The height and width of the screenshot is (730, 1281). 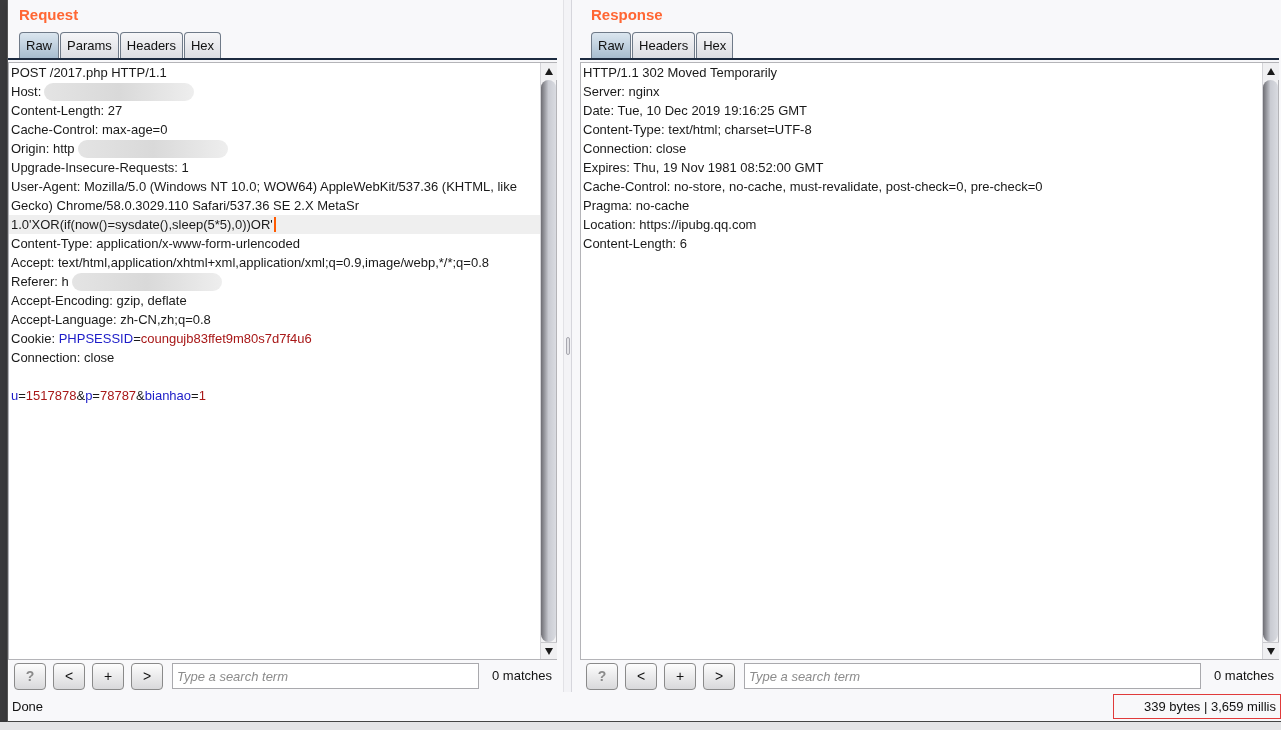 I want to click on text-line: Pragma: no-cache, so click(x=636, y=205).